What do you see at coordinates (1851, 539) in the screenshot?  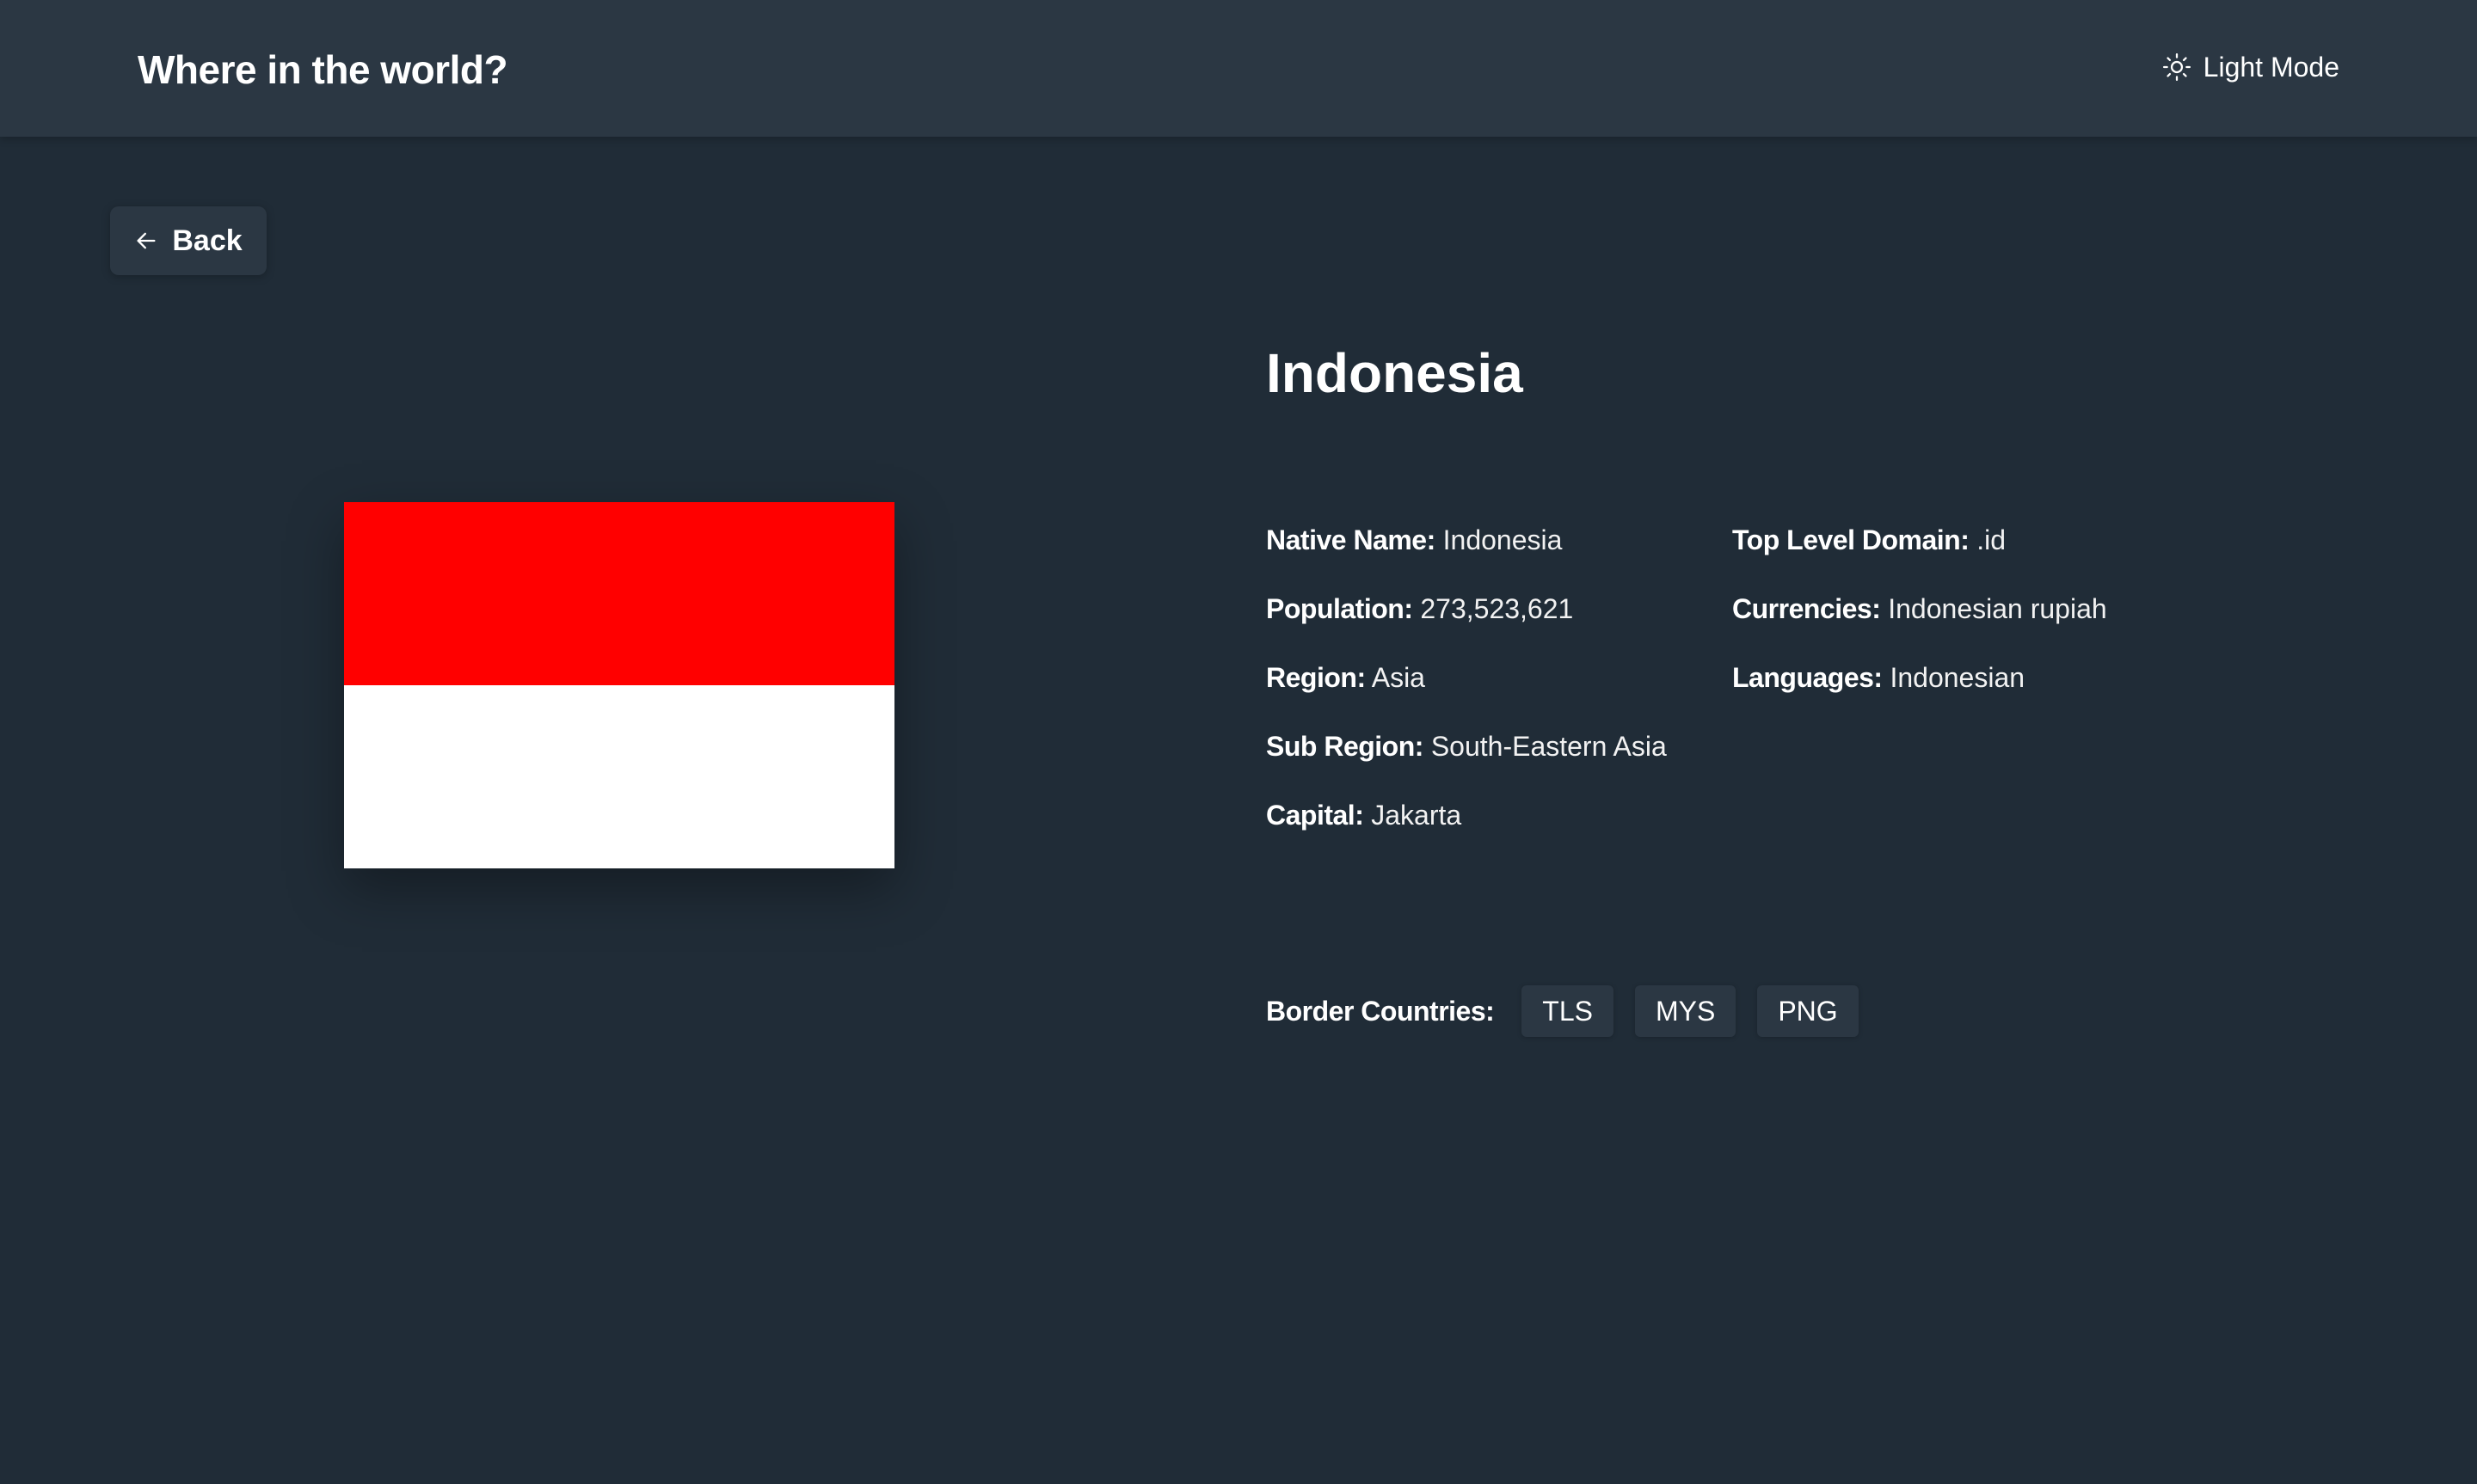 I see `detail-label: Top Level Domain:` at bounding box center [1851, 539].